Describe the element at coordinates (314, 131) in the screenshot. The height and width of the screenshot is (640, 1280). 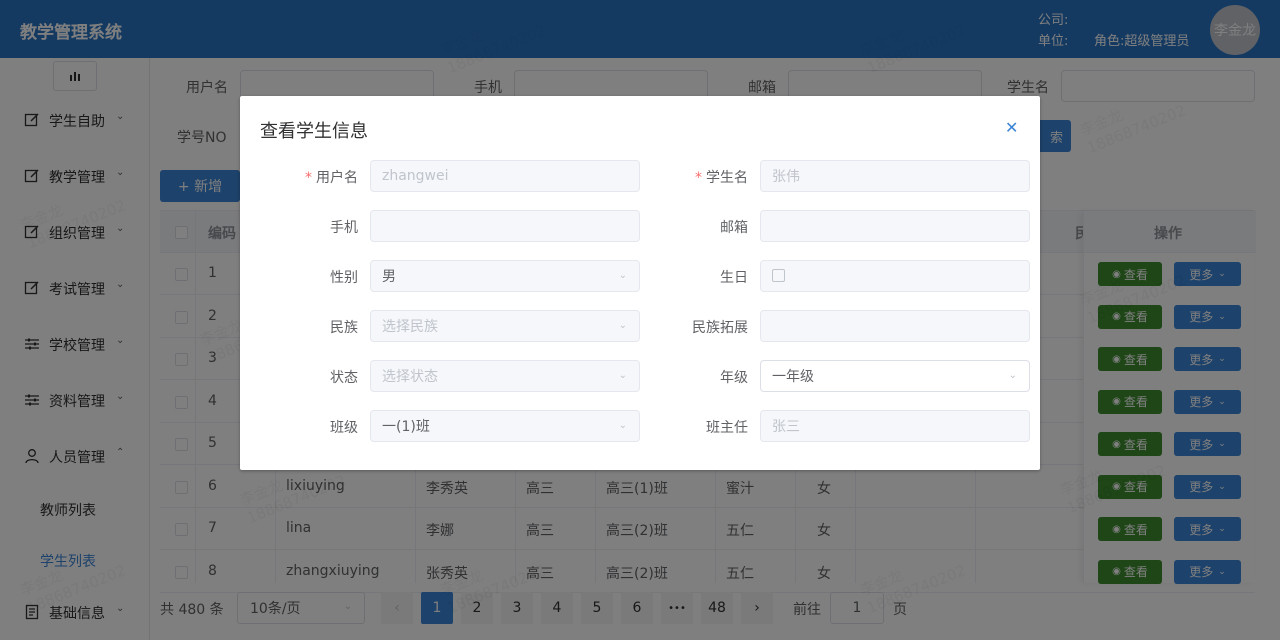
I see `dialog-title: 查看学生信息` at that location.